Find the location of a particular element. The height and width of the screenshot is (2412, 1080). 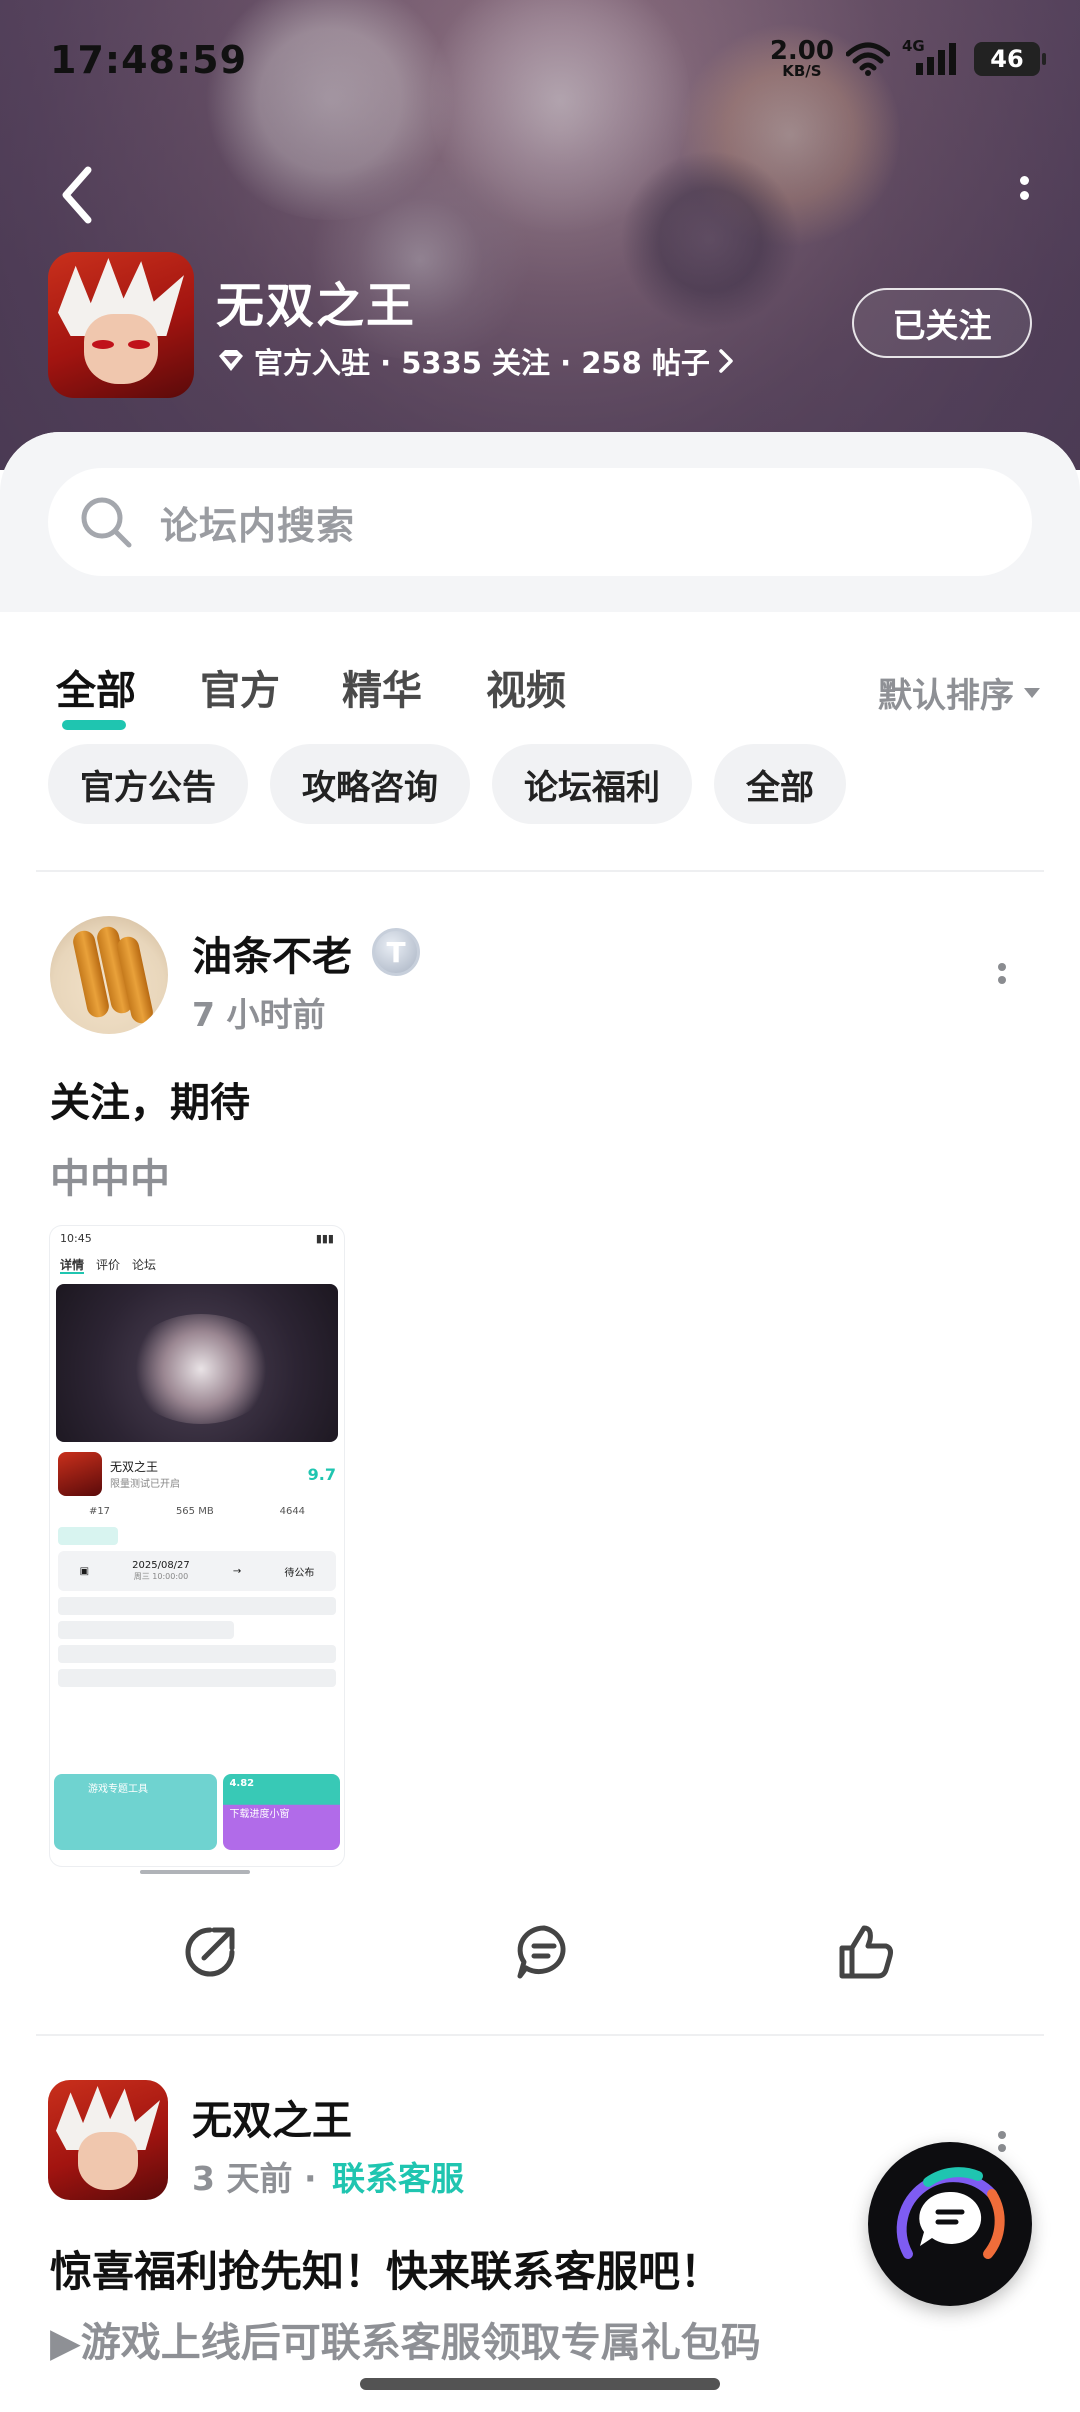

forum-meta-link: 官方入驻 · 5335 关注 · 258 帖子 is located at coordinates (475, 361).